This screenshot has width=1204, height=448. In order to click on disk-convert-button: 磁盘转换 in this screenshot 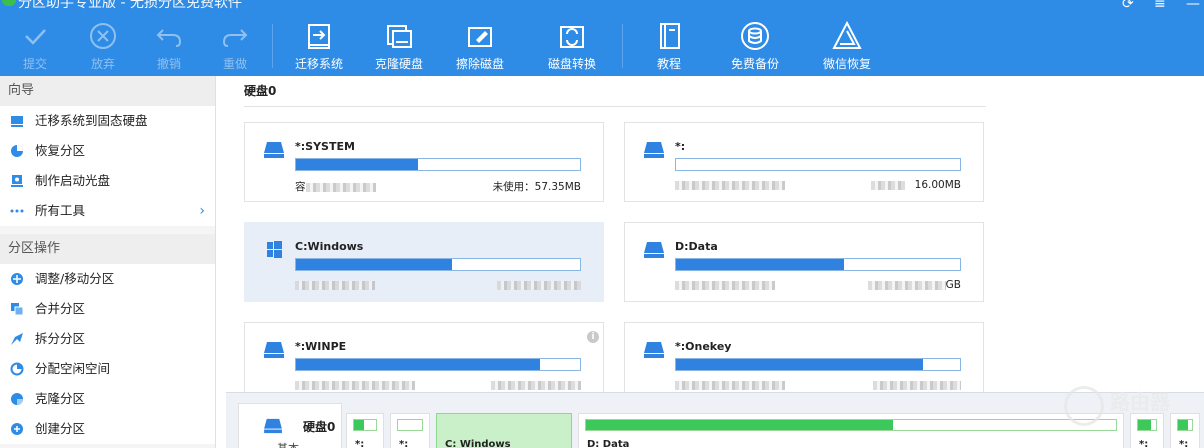, I will do `click(572, 47)`.